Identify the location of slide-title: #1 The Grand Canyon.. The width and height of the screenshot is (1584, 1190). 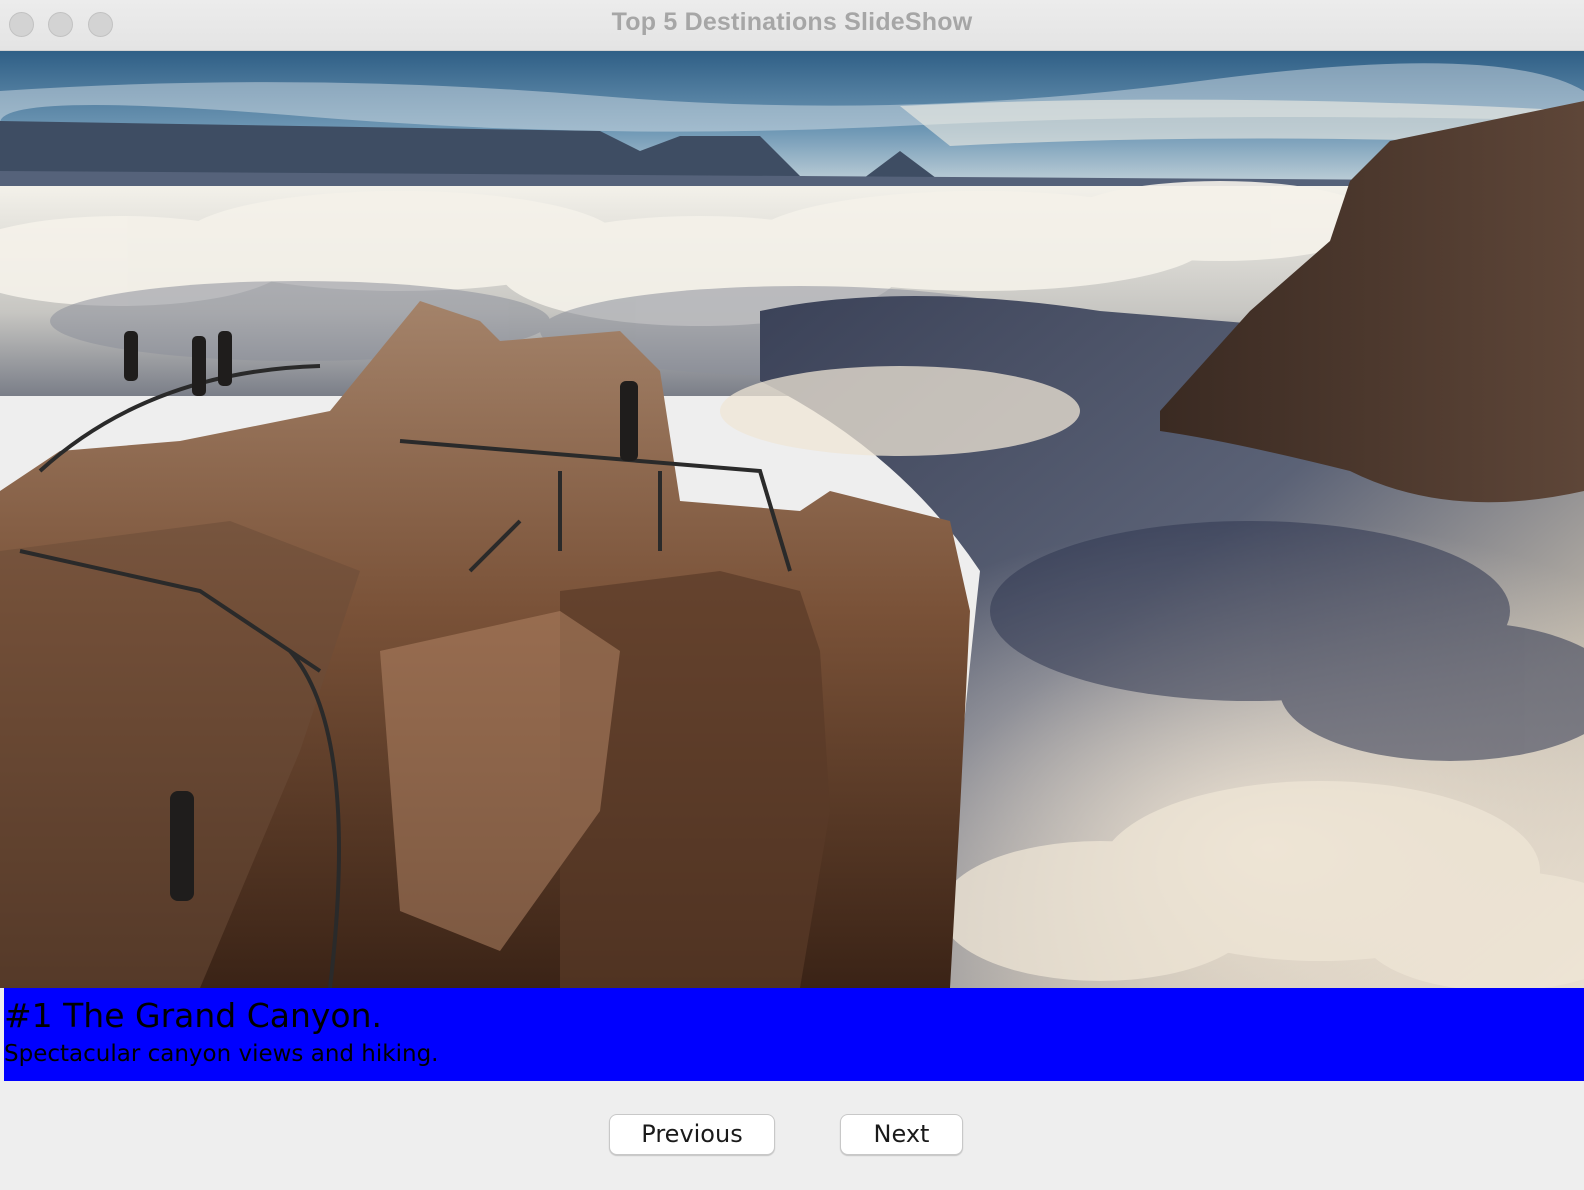
(193, 1015).